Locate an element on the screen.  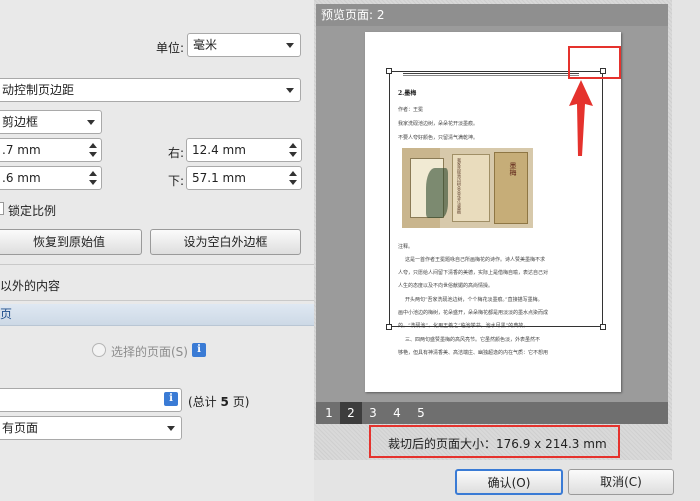
page-tab: 5 is located at coordinates (421, 413).